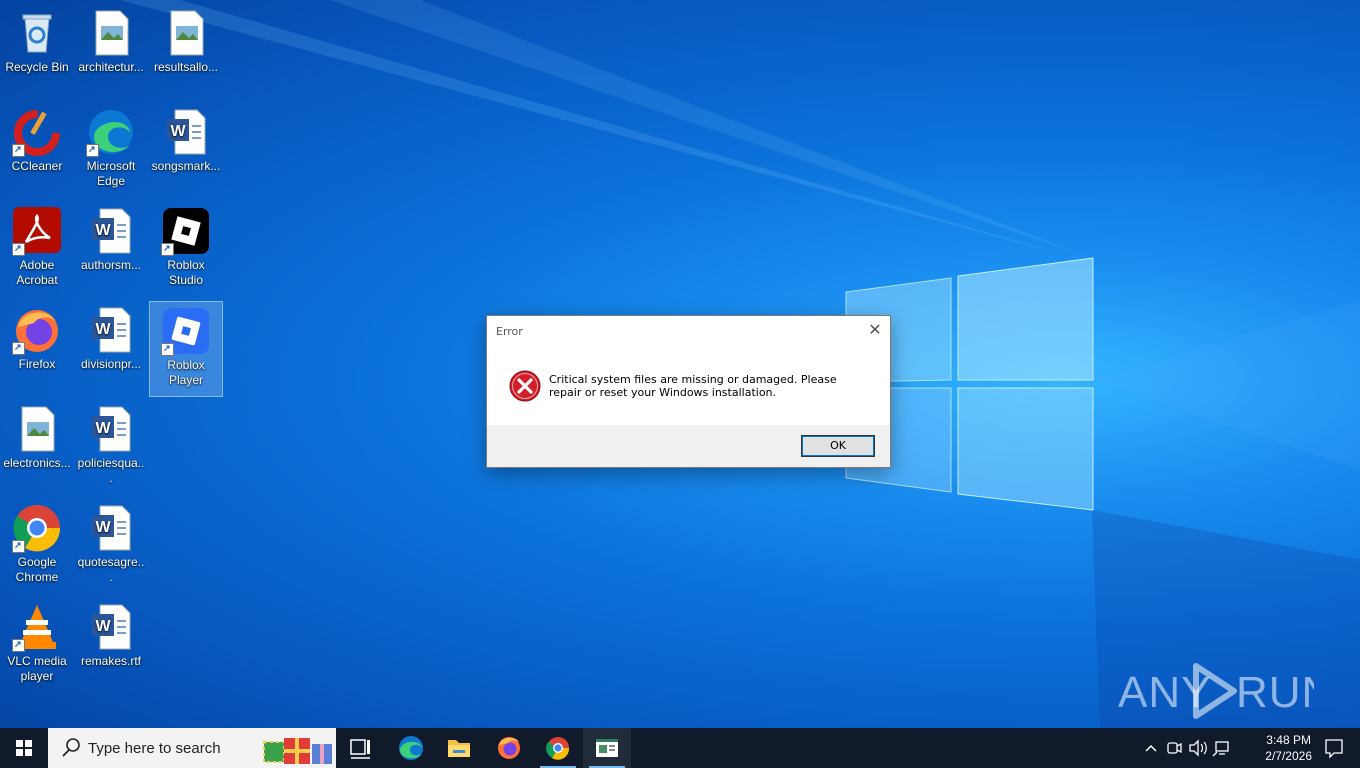  I want to click on desktop-icon-ccleaner: CCleaner, so click(37, 150).